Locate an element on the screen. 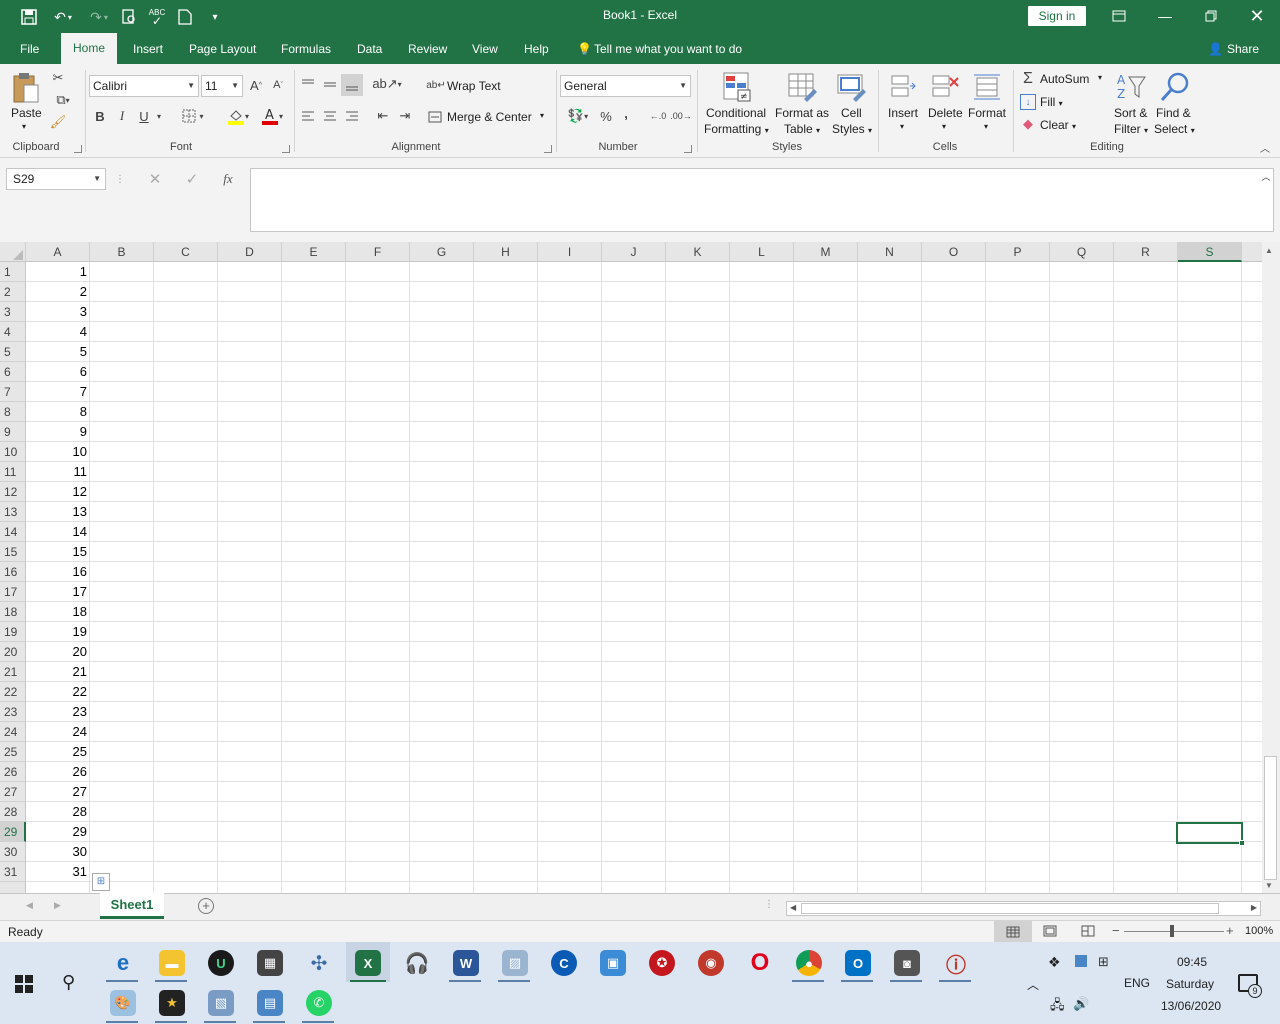 This screenshot has height=1024, width=1280. collapse-ribbon-icon: ︿ is located at coordinates (1265, 147).